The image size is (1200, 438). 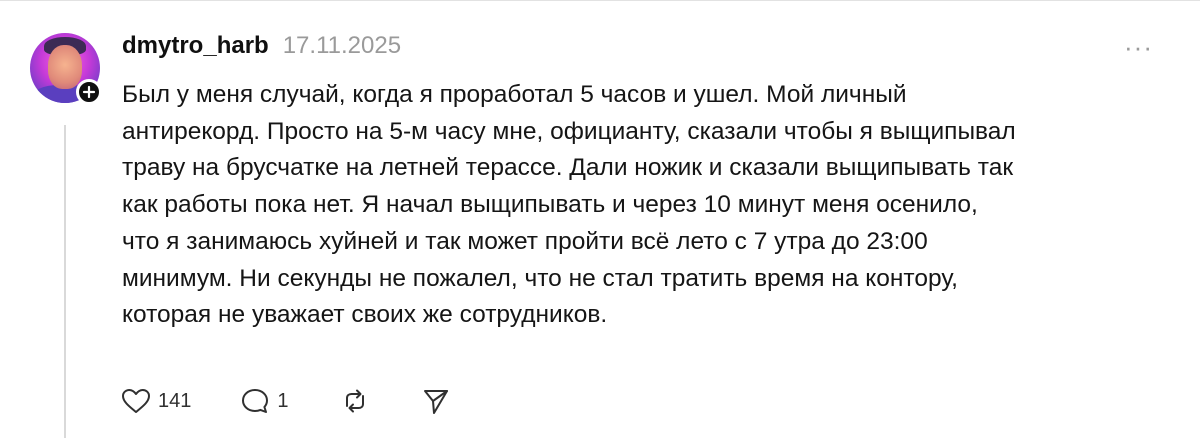 What do you see at coordinates (65, 281) in the screenshot?
I see `thread-line` at bounding box center [65, 281].